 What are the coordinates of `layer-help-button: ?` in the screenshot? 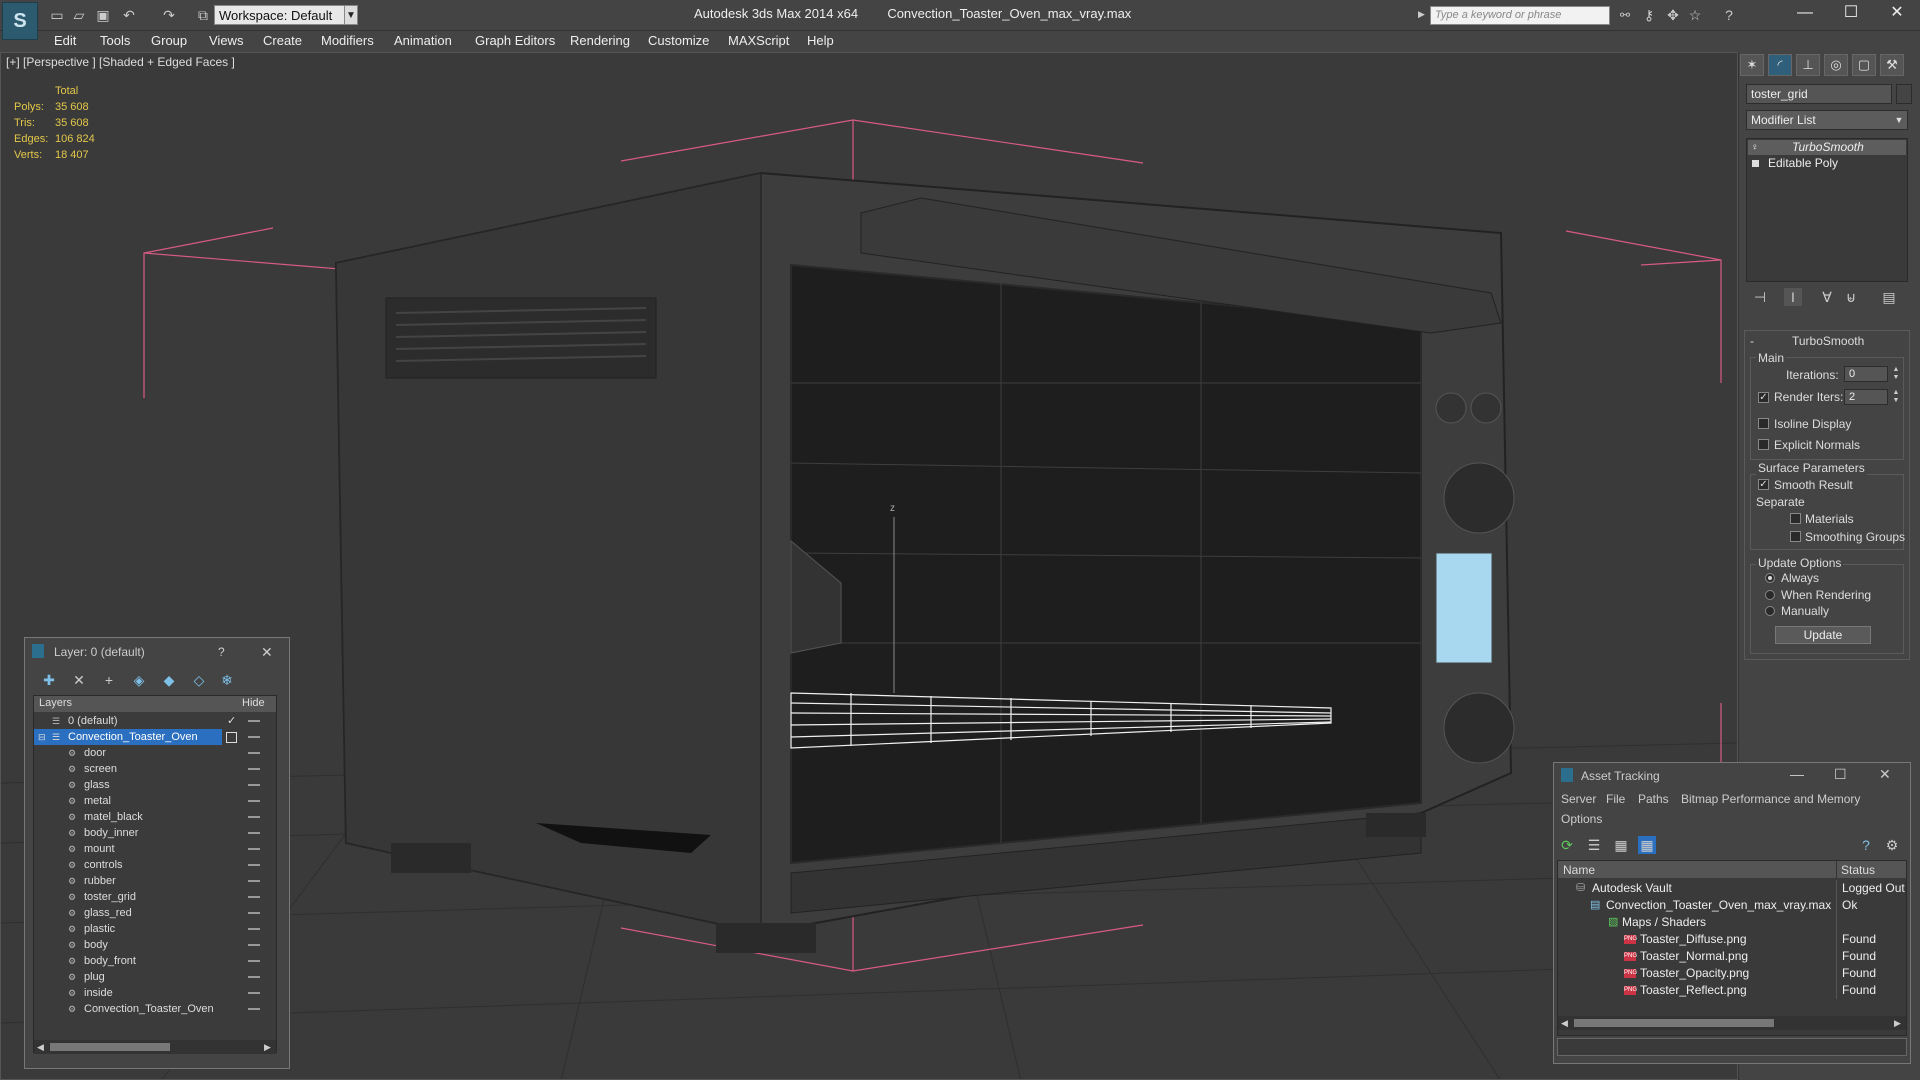 It's located at (221, 652).